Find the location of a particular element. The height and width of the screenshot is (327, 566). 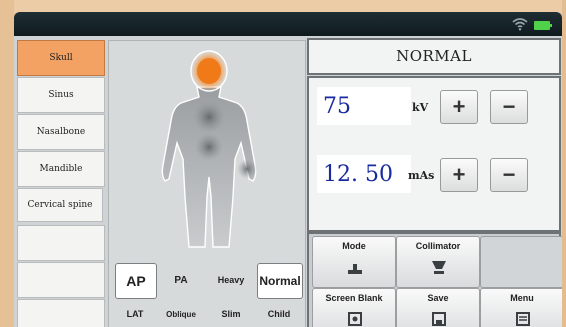

position-oblique-button: Oblique is located at coordinates (181, 312).